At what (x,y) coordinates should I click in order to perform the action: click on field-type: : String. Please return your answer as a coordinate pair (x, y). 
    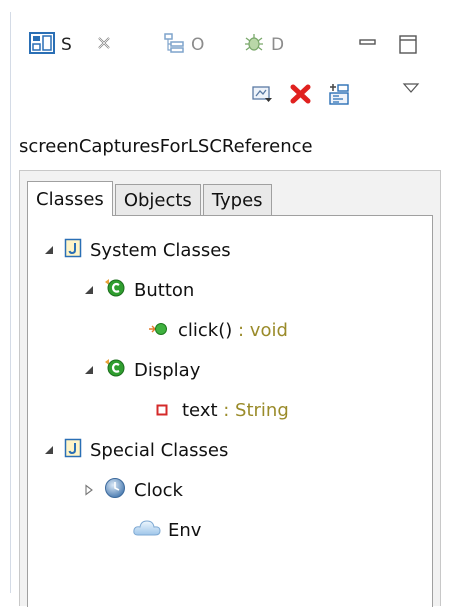
    Looking at the image, I should click on (256, 410).